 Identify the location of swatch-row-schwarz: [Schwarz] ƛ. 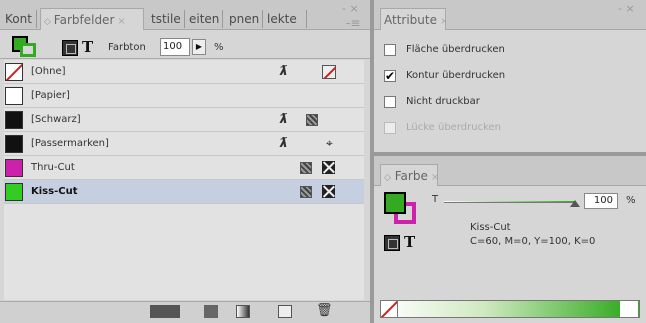
(184, 120).